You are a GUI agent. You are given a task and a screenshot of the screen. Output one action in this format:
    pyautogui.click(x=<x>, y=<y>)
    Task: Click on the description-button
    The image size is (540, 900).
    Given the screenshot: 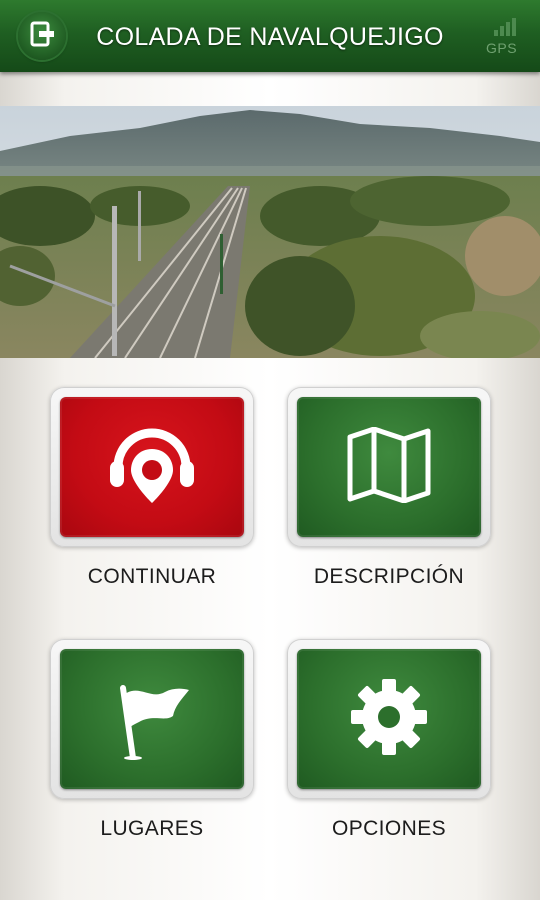 What is the action you would take?
    pyautogui.click(x=389, y=467)
    